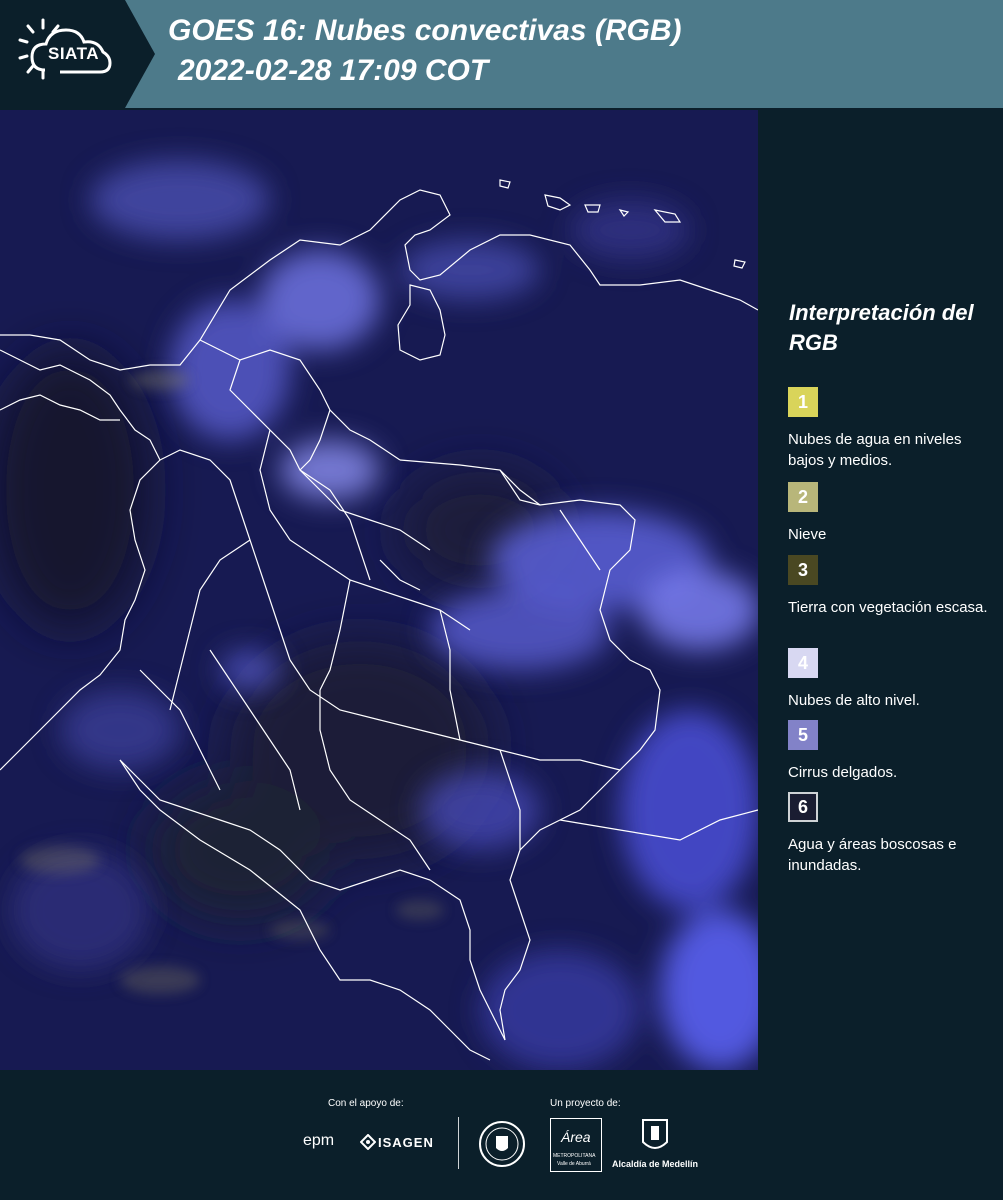 This screenshot has width=1003, height=1200. I want to click on legend-item-3: 3 Tierra con vegetación escasa., so click(893, 586).